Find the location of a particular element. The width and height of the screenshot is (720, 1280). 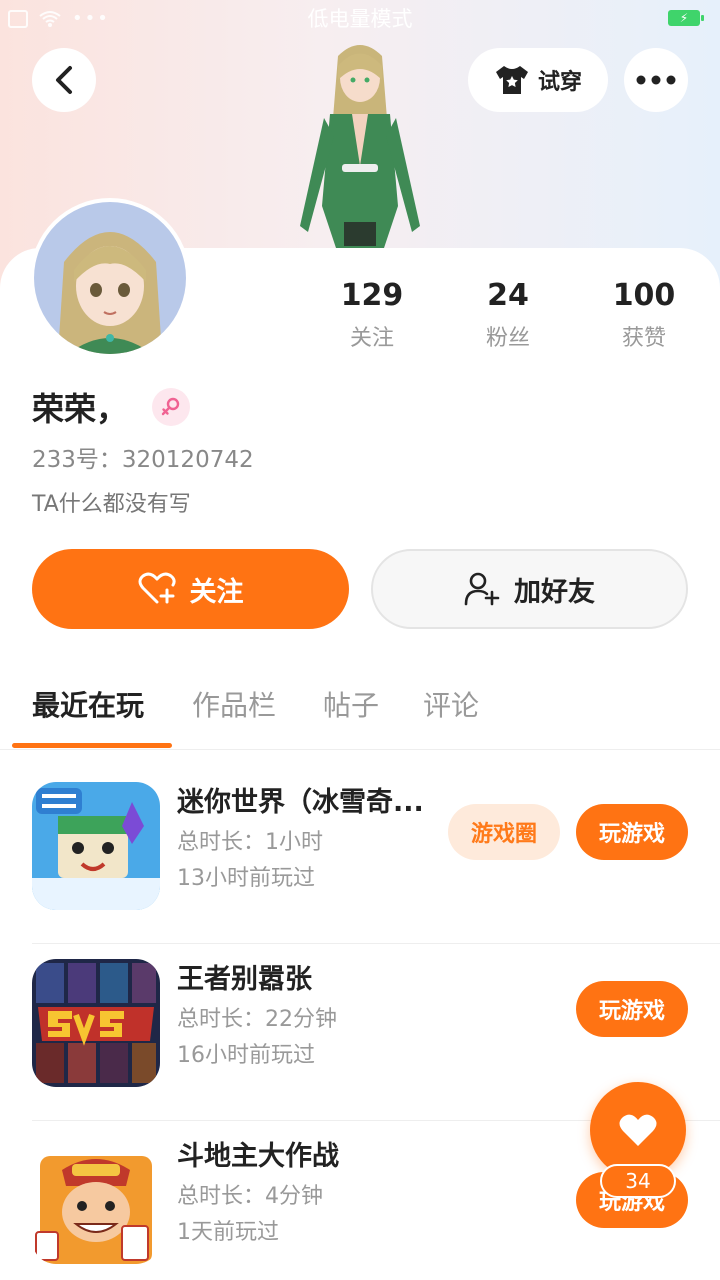

game-last-played: 1天前玩过 is located at coordinates (228, 1232).